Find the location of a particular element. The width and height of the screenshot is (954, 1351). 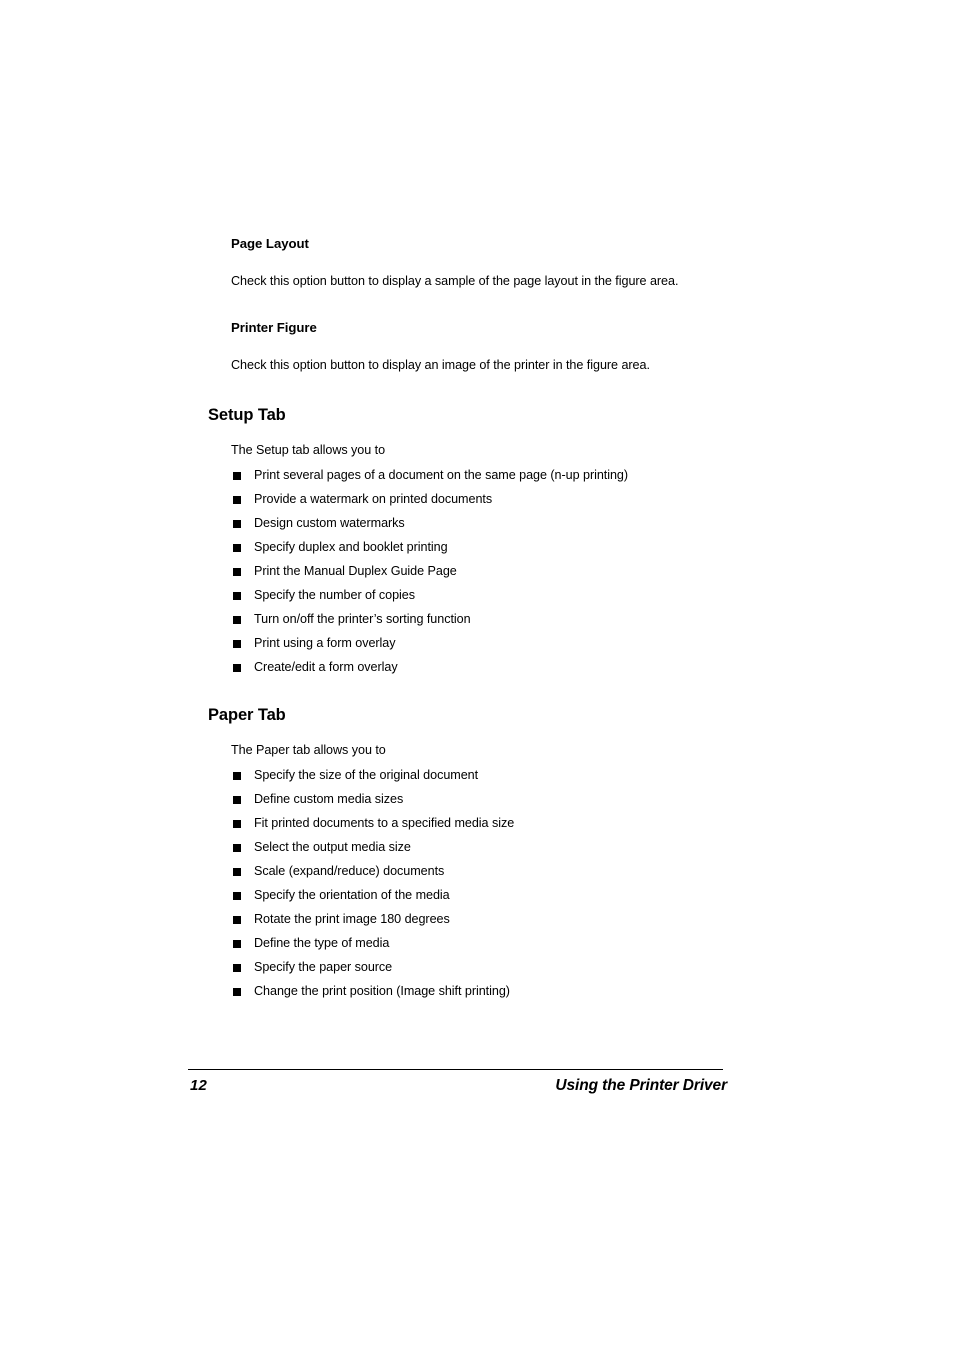

list-item-label: Specify duplex and booklet printing is located at coordinates (351, 547).